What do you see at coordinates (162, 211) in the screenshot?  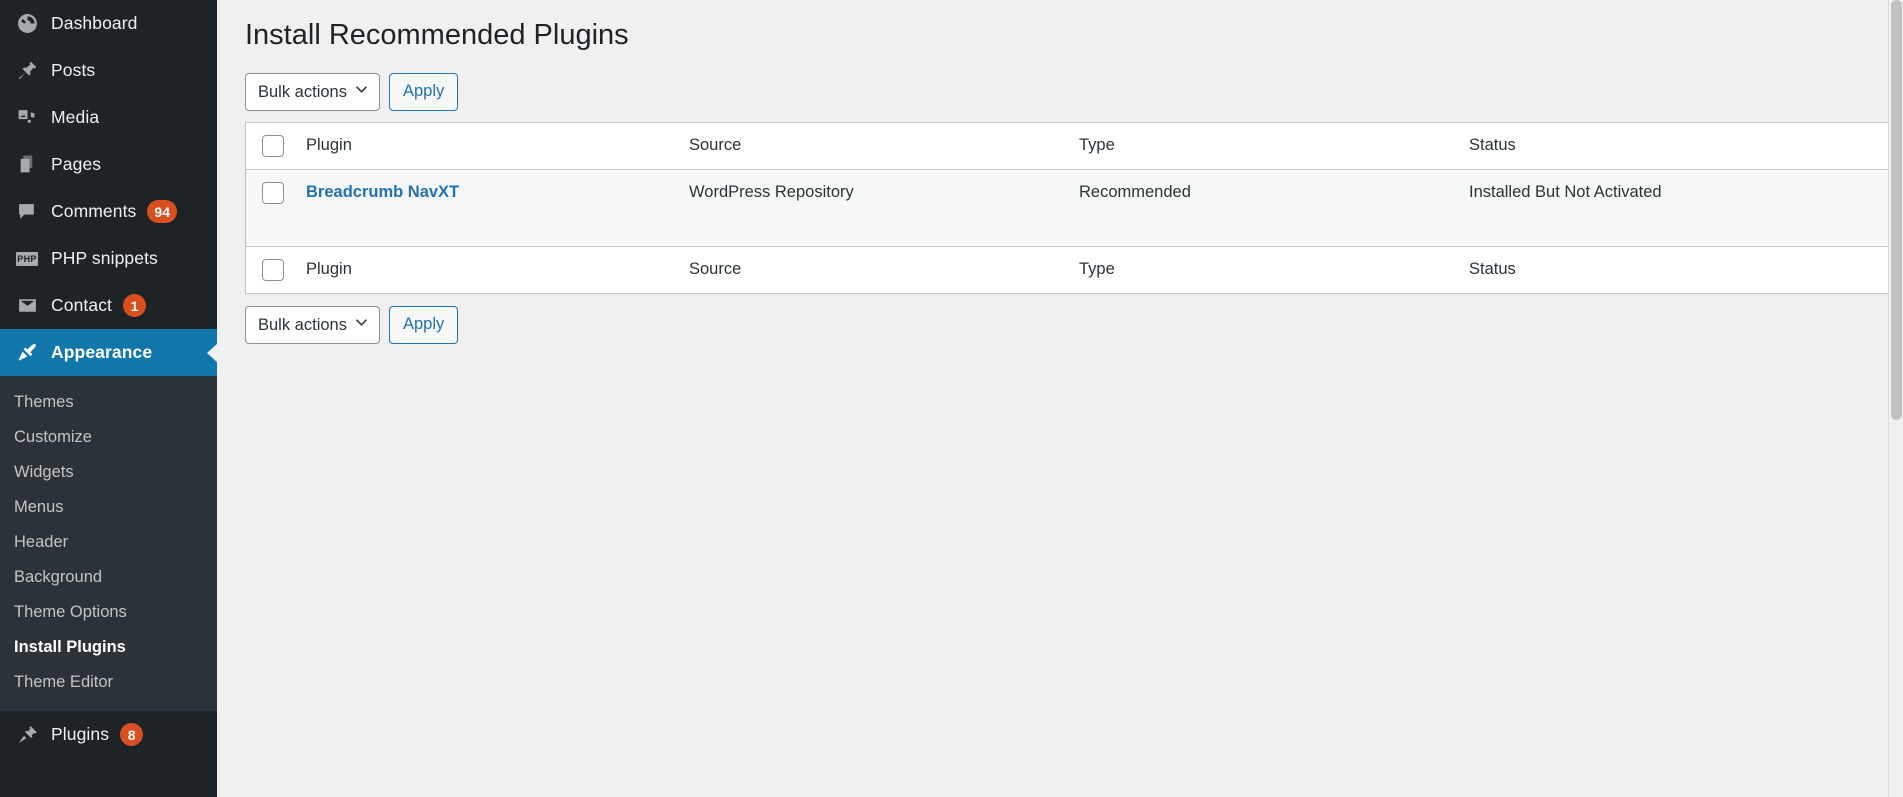 I see `comments-count-badge: 94` at bounding box center [162, 211].